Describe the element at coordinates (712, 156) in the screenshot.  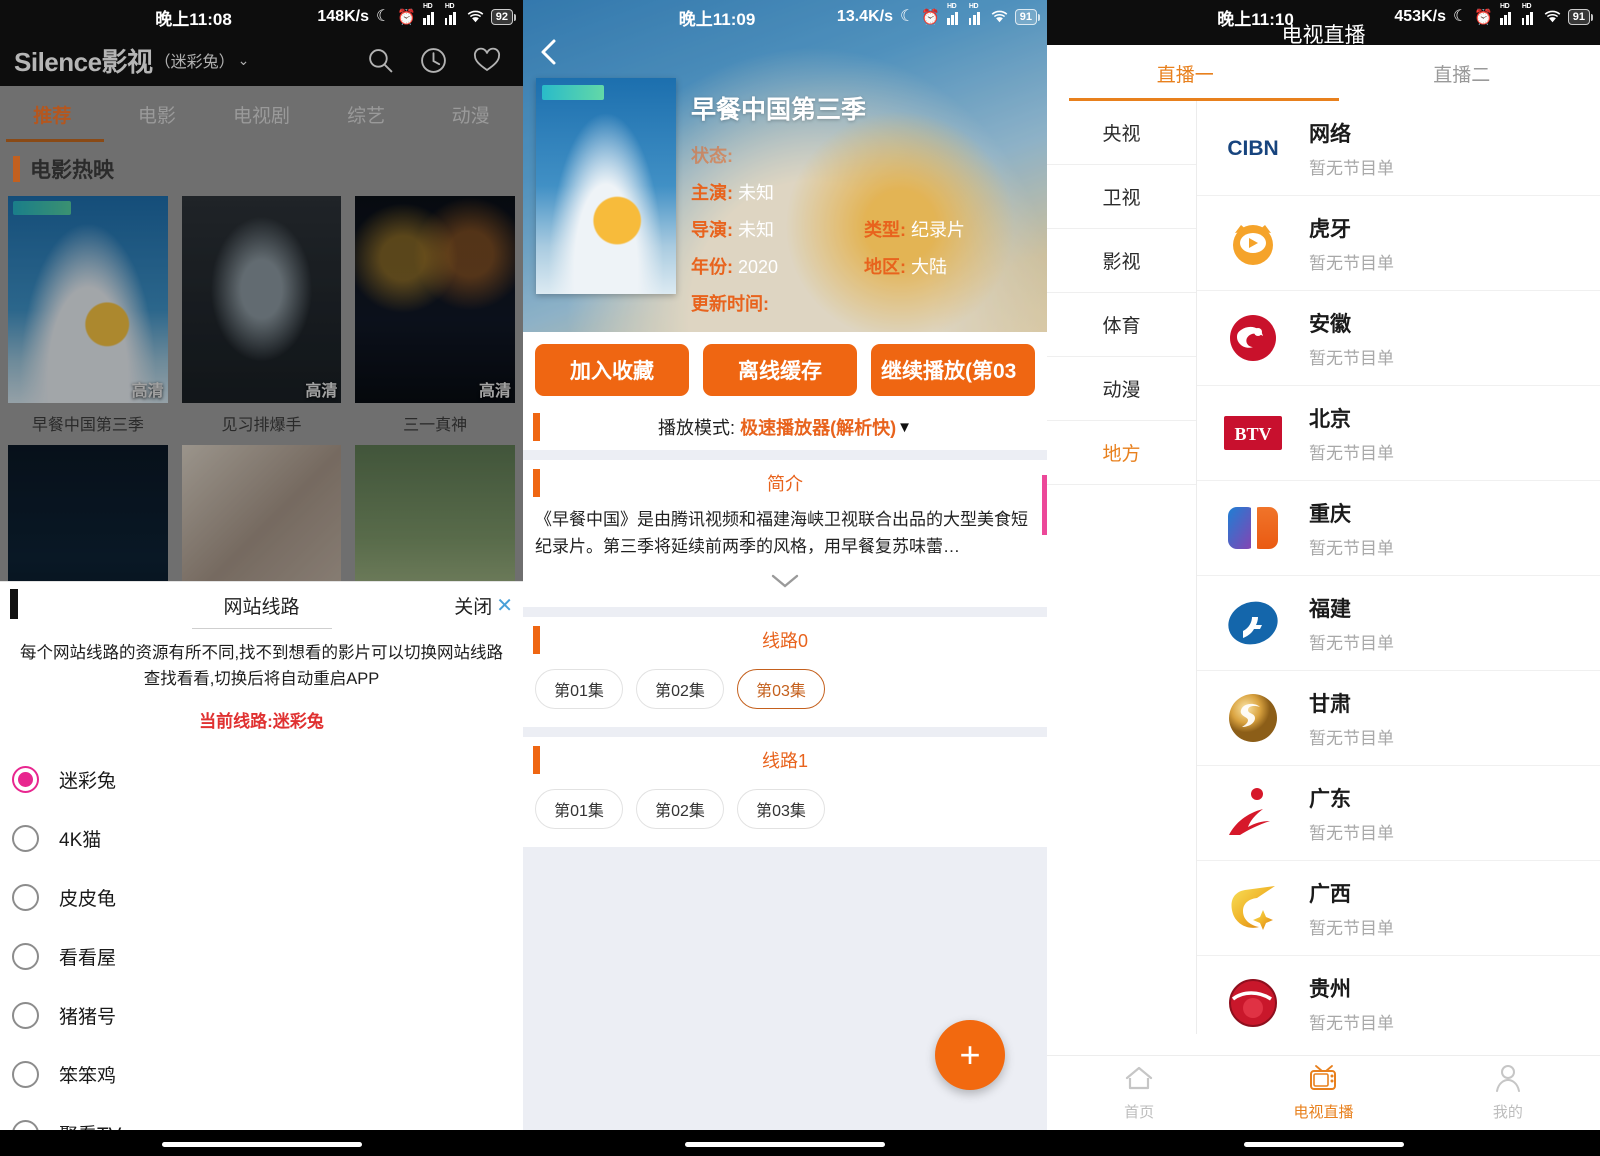
I see `meta-key-status: 状态:` at that location.